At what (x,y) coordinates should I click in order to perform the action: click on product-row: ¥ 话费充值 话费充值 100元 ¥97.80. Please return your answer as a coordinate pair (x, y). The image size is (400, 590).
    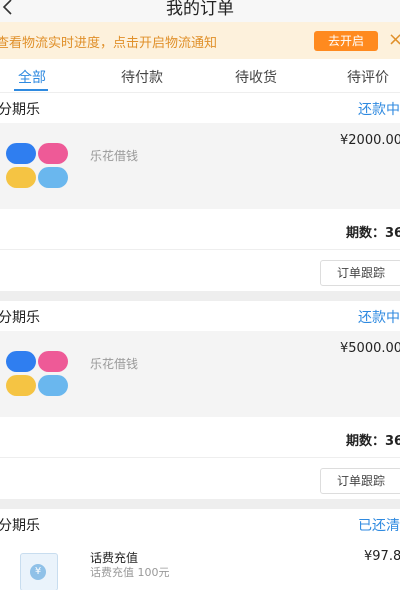
    Looking at the image, I should click on (200, 564).